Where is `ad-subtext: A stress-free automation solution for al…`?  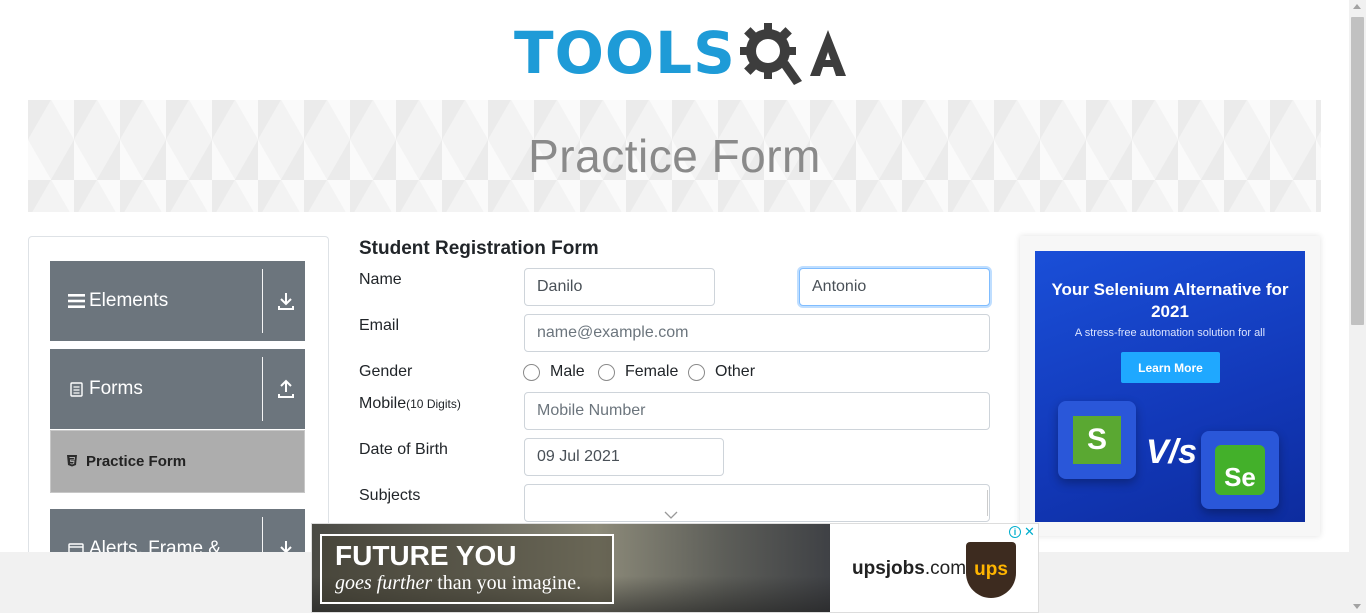
ad-subtext: A stress-free automation solution for al… is located at coordinates (1170, 333).